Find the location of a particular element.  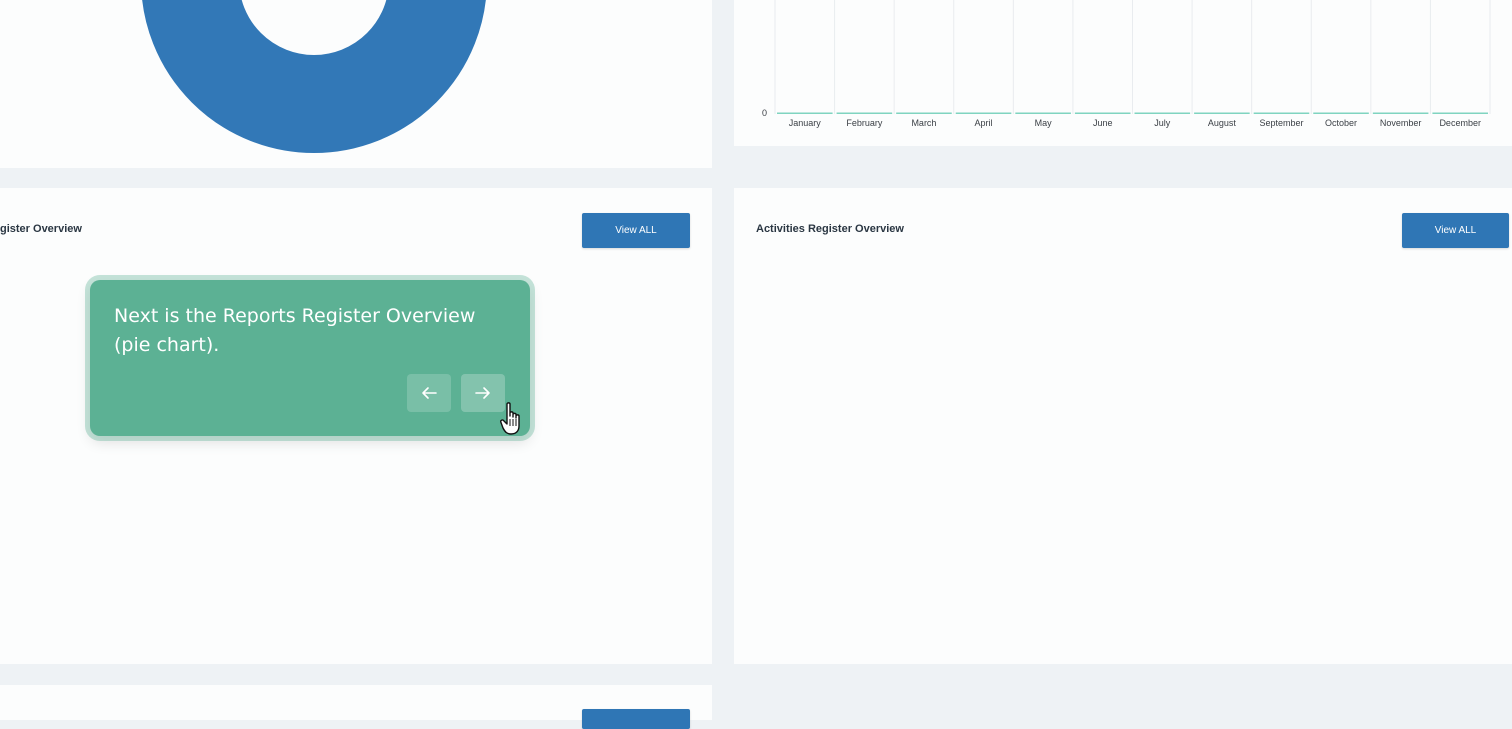

donut-ring is located at coordinates (314, 76).